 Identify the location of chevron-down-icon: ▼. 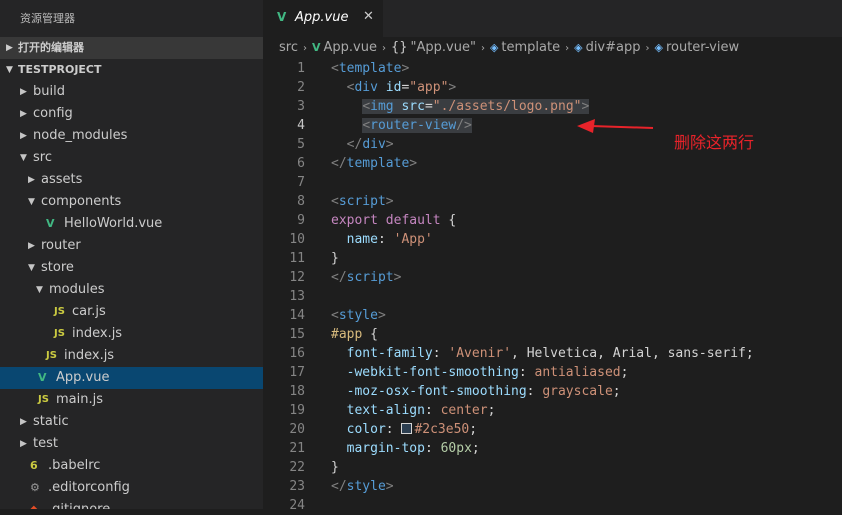
(31, 268).